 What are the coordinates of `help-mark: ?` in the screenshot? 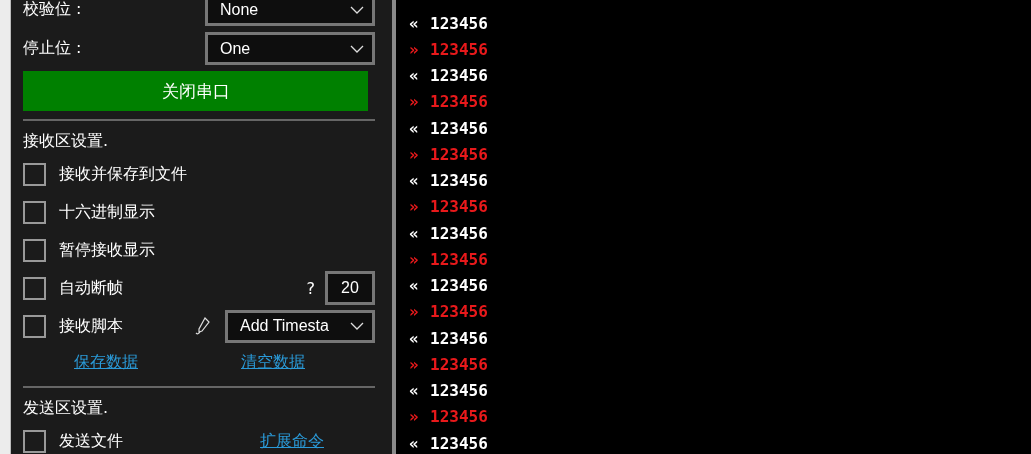 It's located at (310, 288).